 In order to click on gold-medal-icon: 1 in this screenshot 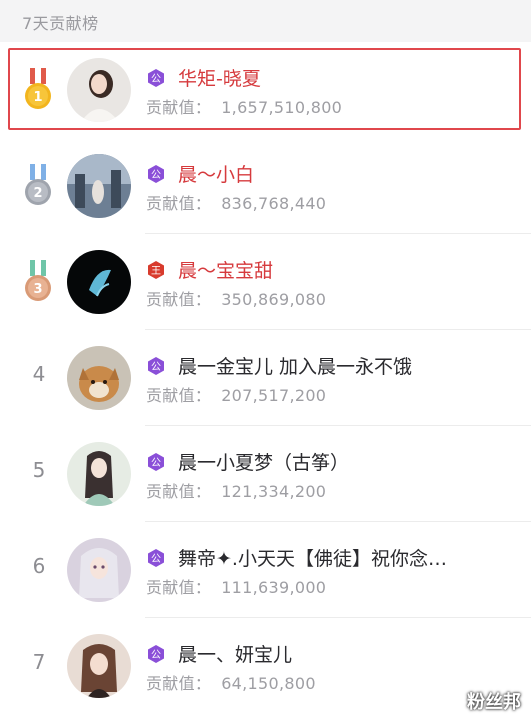, I will do `click(38, 88)`.